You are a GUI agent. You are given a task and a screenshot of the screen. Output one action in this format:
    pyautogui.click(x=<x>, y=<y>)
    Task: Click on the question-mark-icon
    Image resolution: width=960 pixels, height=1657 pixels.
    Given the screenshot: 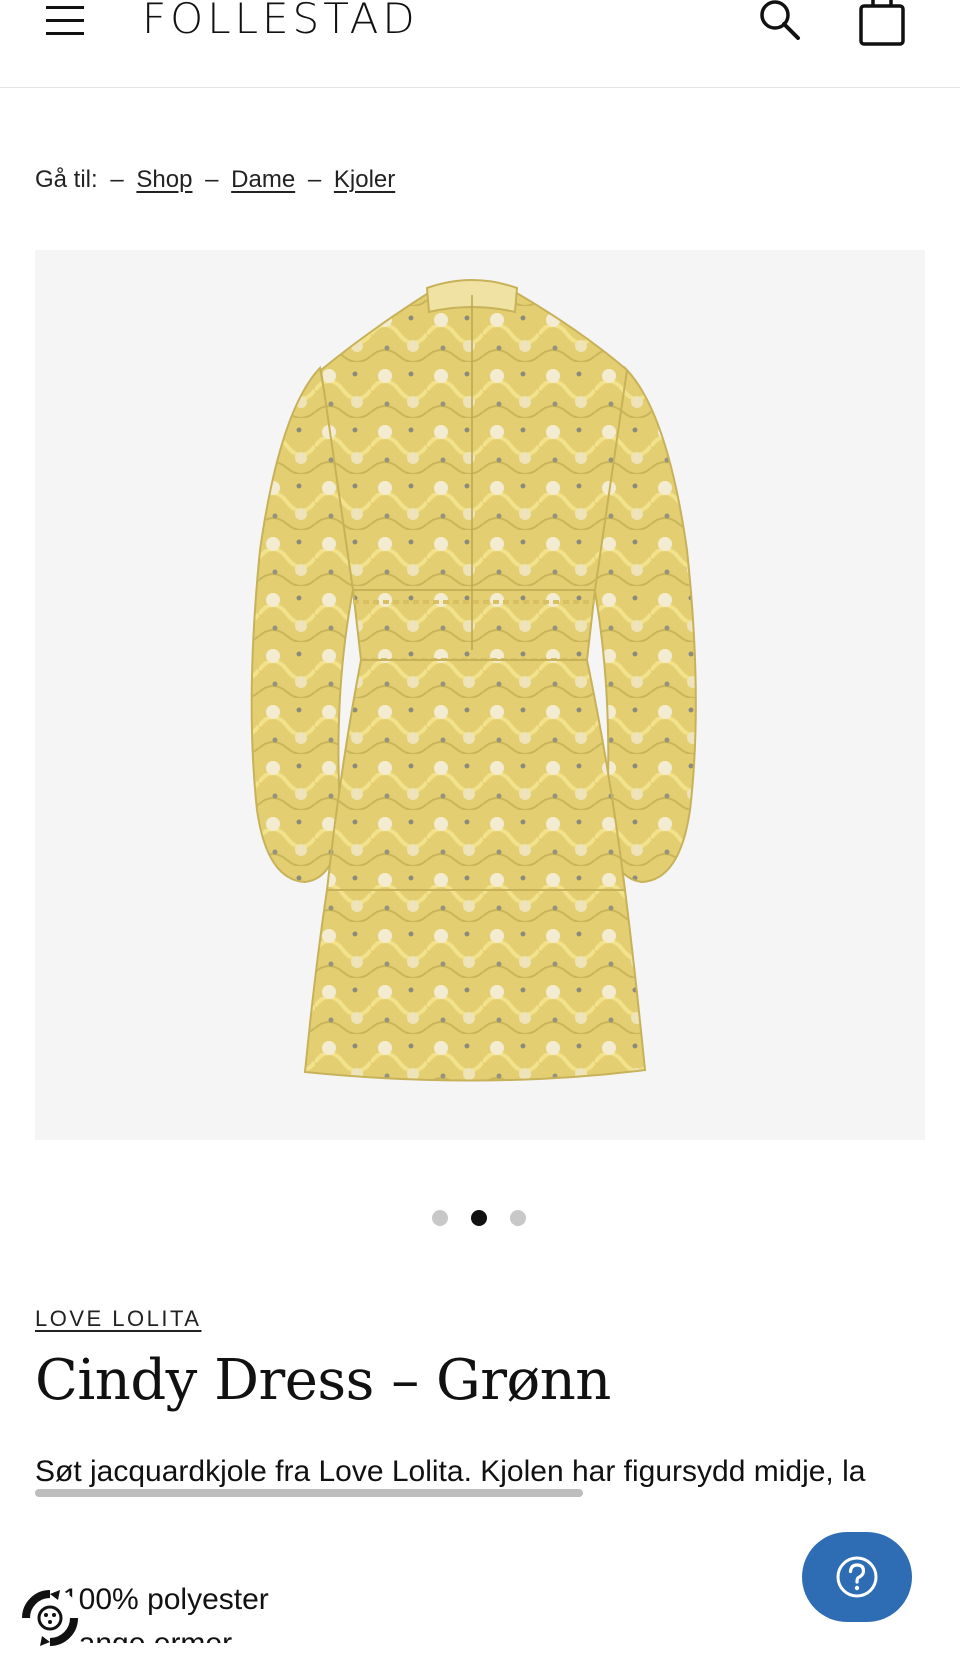 What is the action you would take?
    pyautogui.click(x=857, y=1577)
    